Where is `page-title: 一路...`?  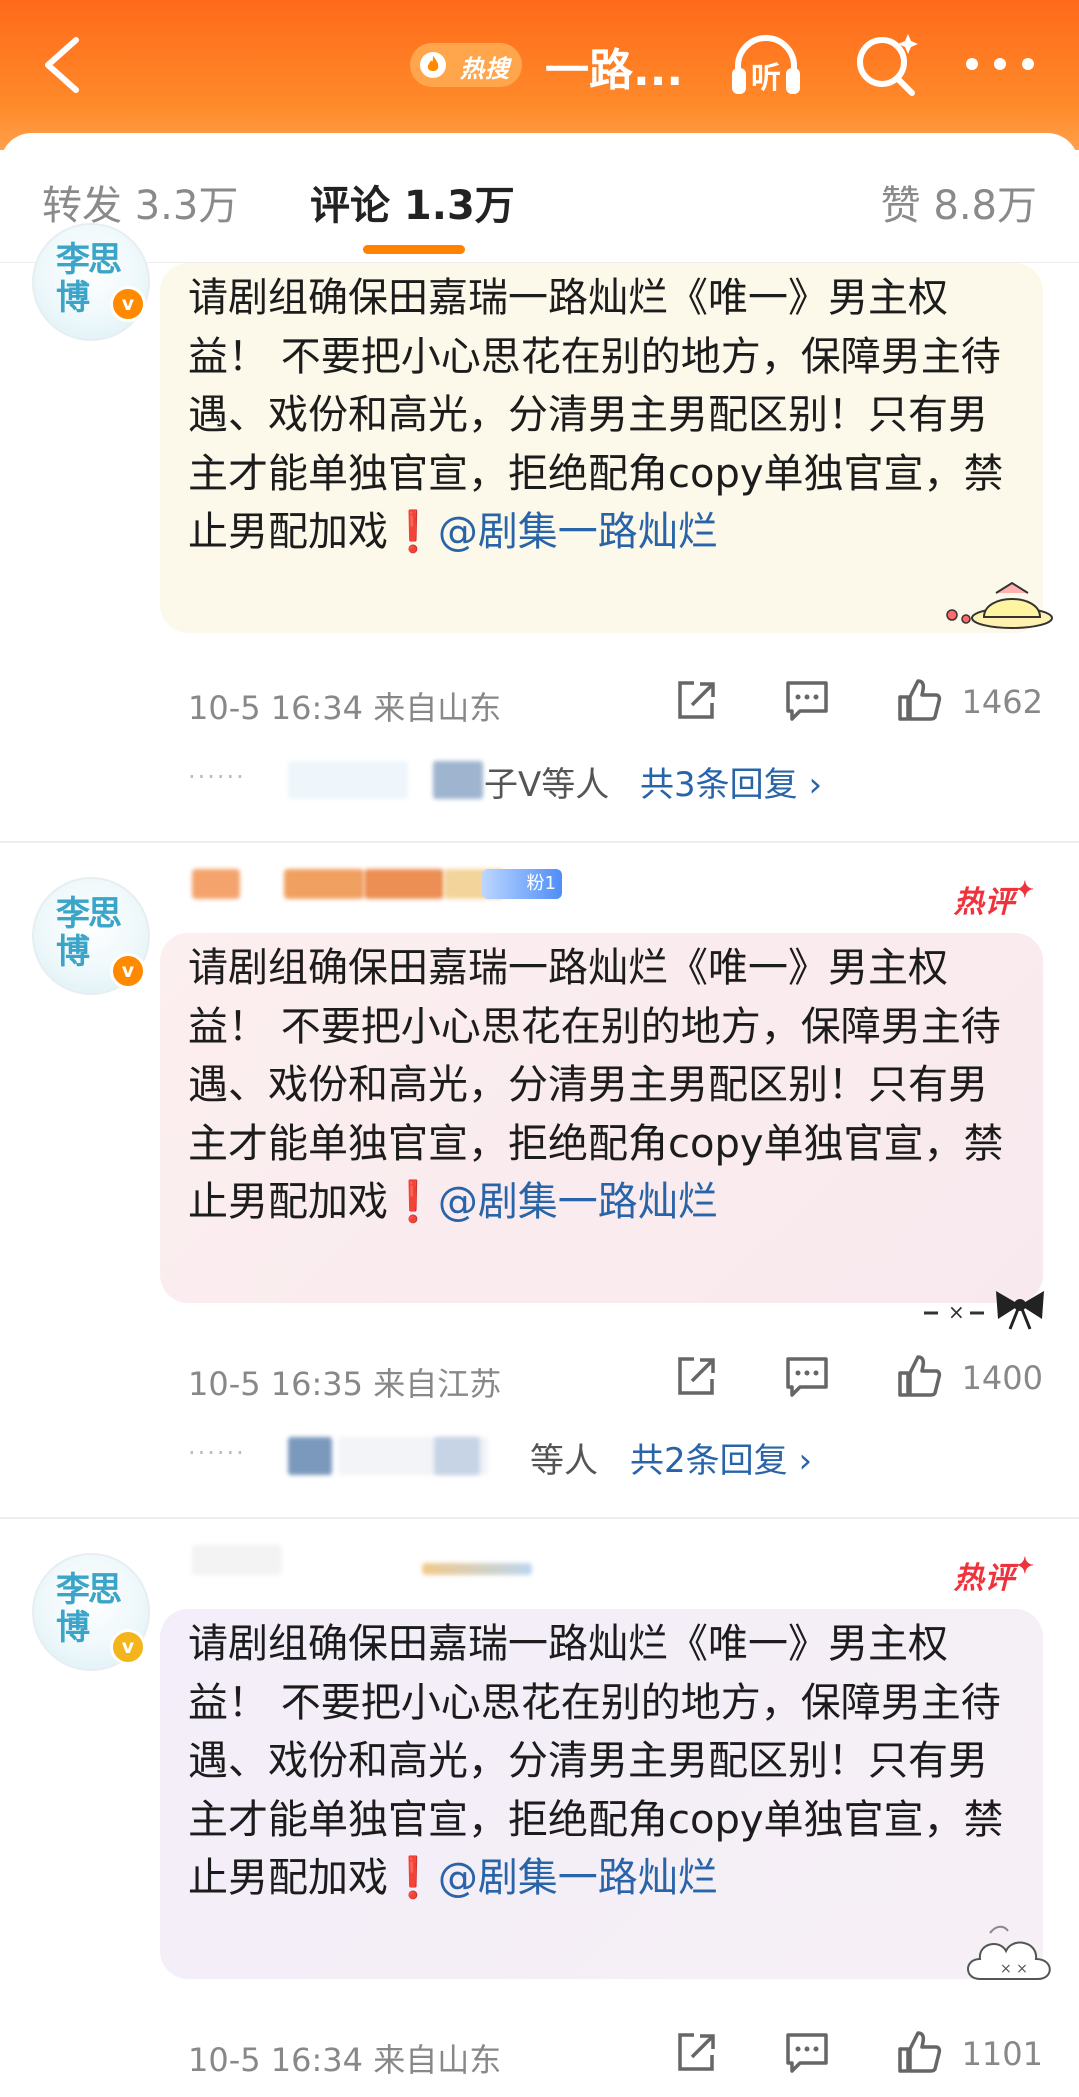
page-title: 一路... is located at coordinates (614, 70).